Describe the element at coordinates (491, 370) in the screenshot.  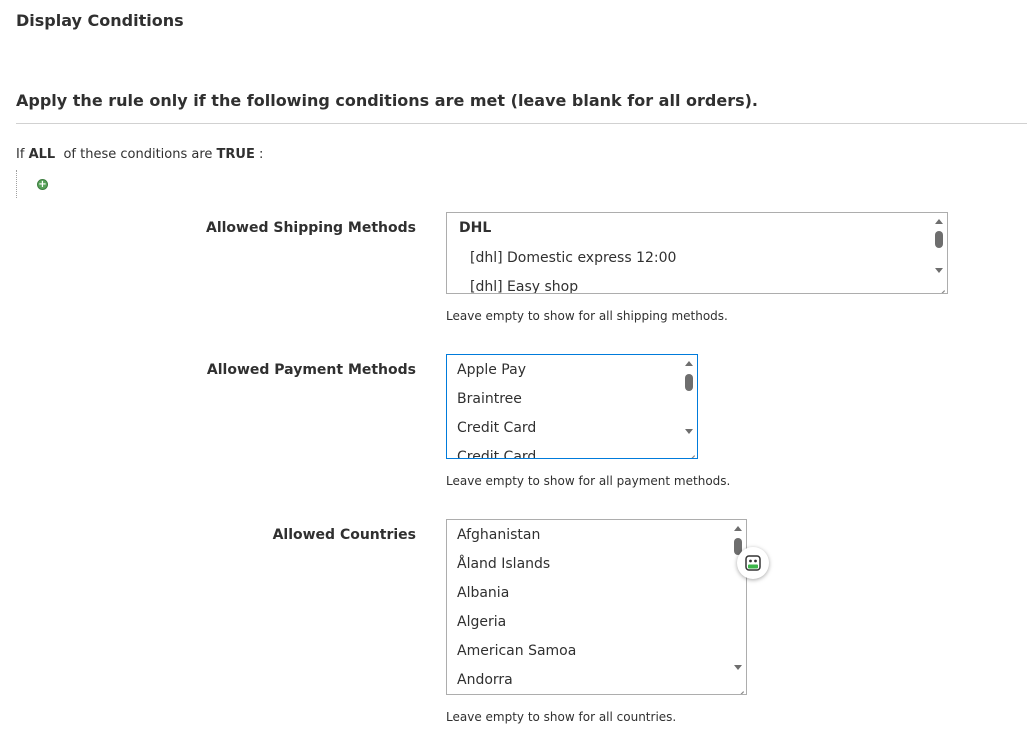
I see `payment-option: Apple Pay` at that location.